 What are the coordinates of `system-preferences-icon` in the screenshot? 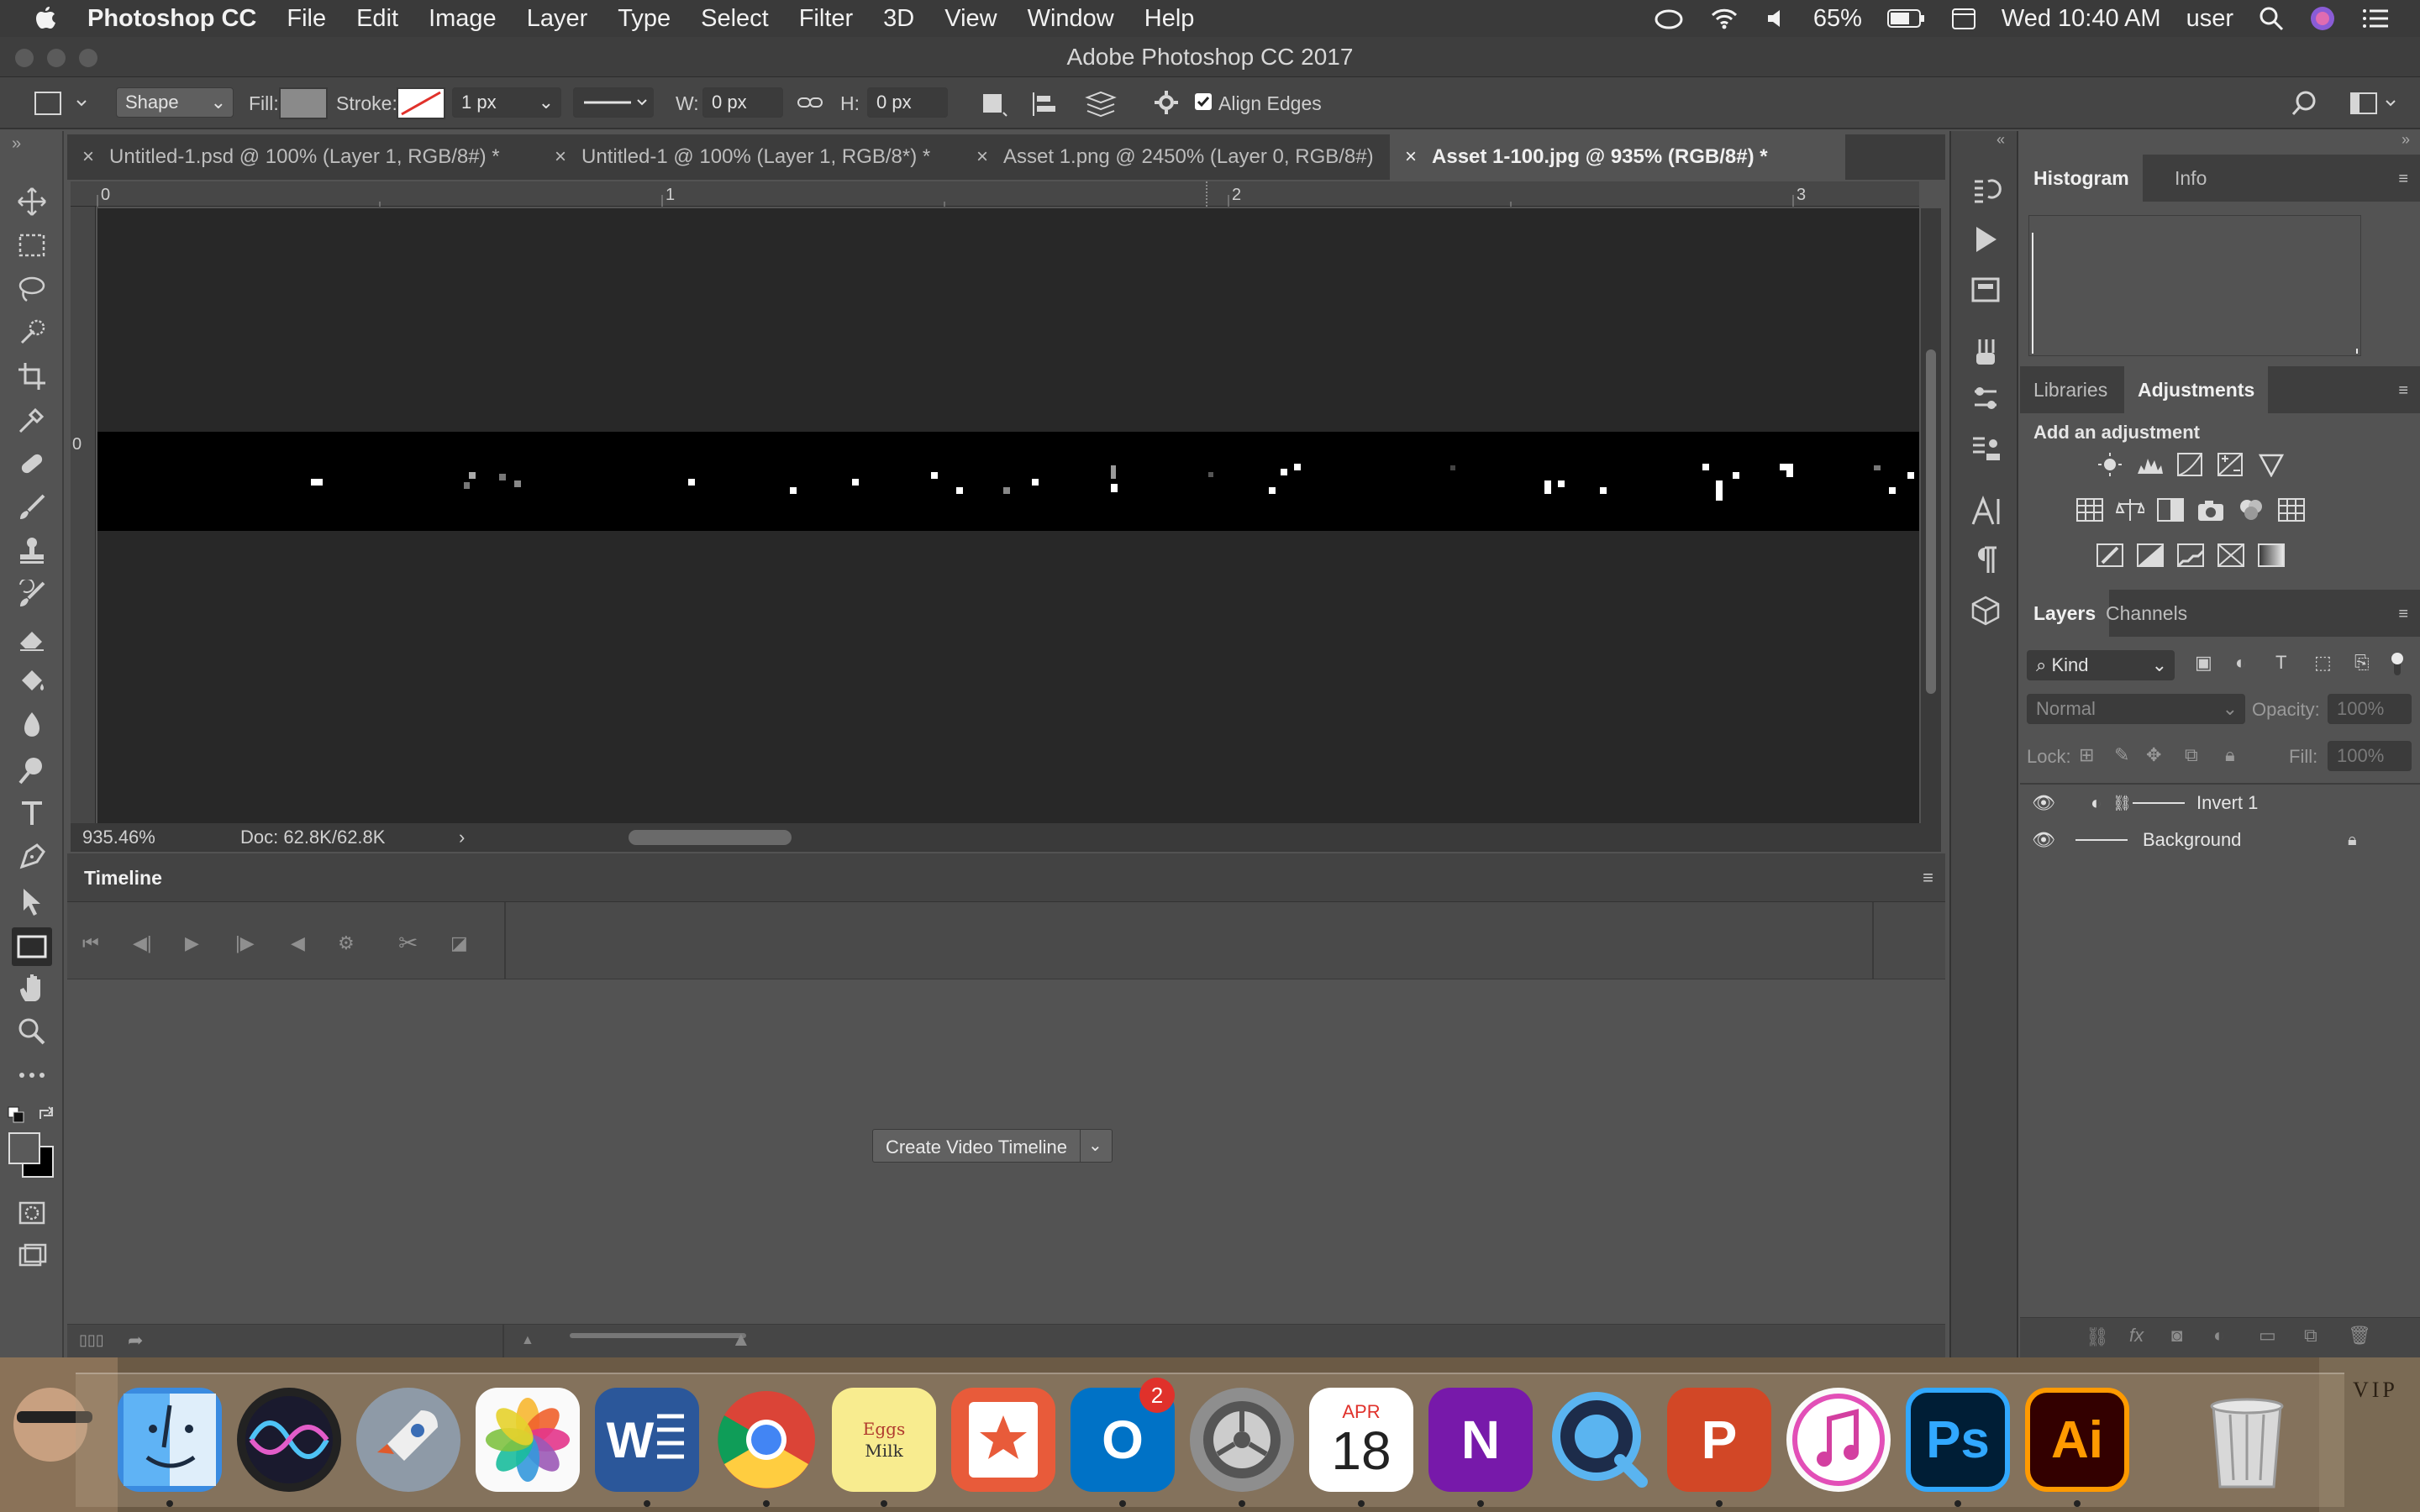 It's located at (1242, 1440).